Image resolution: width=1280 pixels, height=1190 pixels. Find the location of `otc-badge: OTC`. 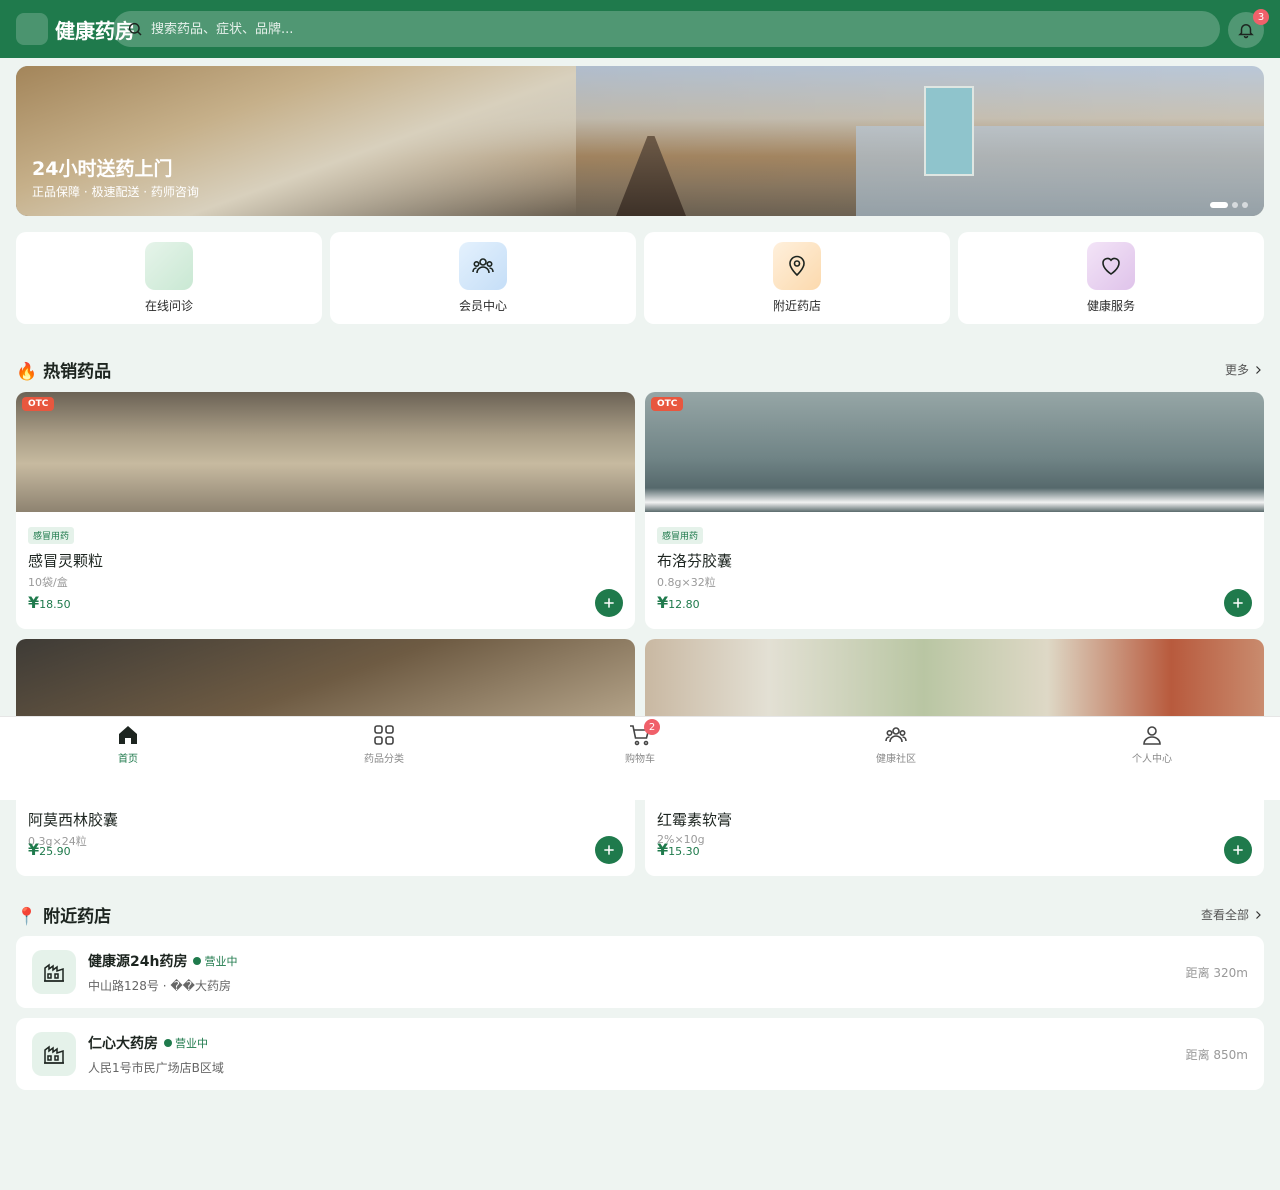

otc-badge: OTC is located at coordinates (667, 404).